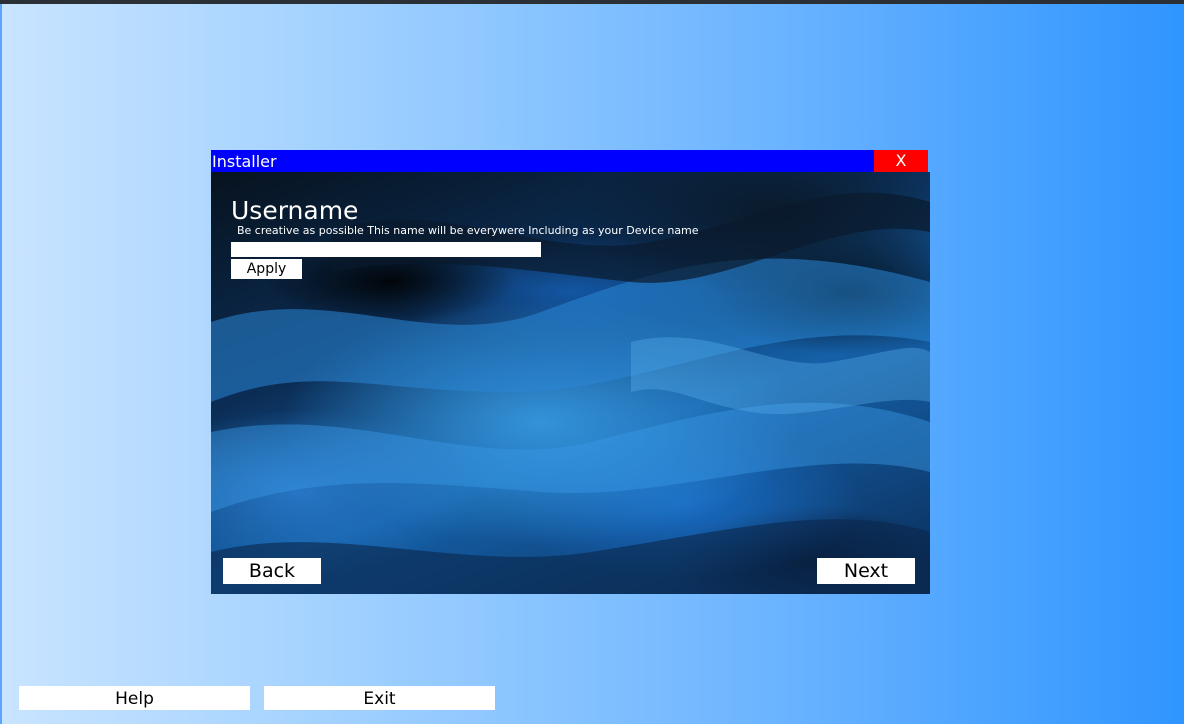  What do you see at coordinates (386, 249) in the screenshot?
I see `username-input` at bounding box center [386, 249].